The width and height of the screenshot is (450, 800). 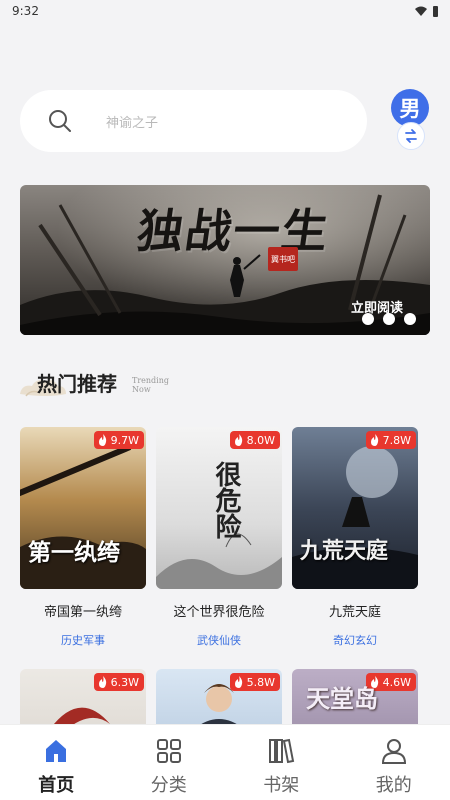 What do you see at coordinates (83, 508) in the screenshot?
I see `book-cover: 9.7W 第一纨绔` at bounding box center [83, 508].